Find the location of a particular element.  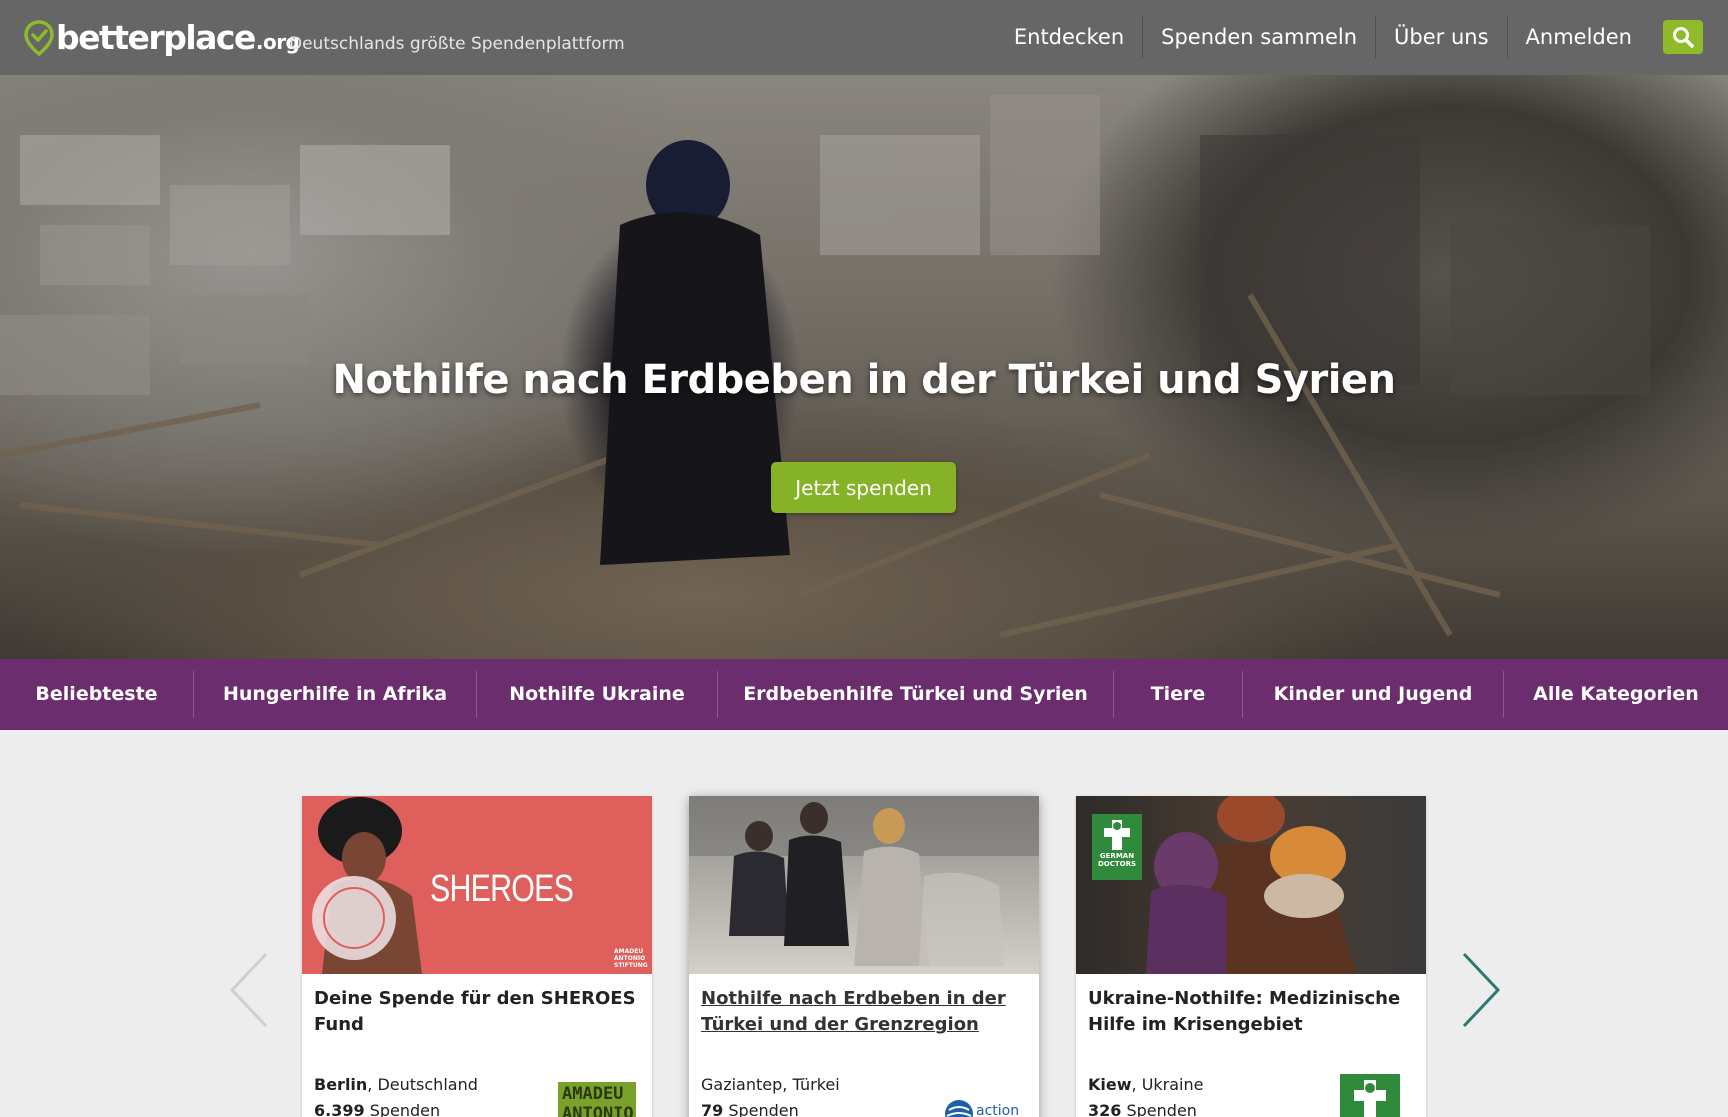

card-image-badge: AMADEU ANTONIO STIFTUNG is located at coordinates (631, 958).